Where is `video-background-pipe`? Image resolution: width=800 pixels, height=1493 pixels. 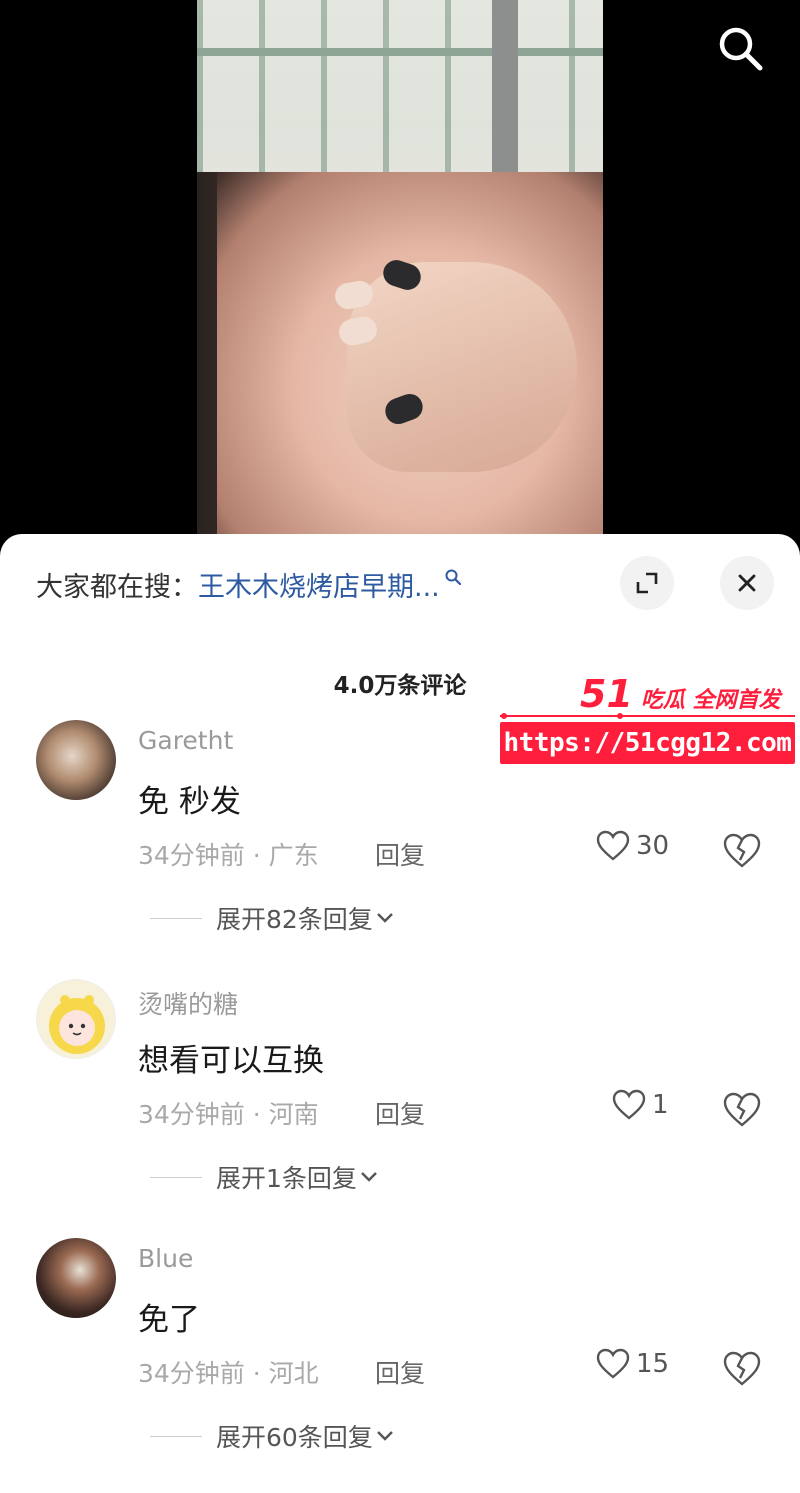 video-background-pipe is located at coordinates (505, 86).